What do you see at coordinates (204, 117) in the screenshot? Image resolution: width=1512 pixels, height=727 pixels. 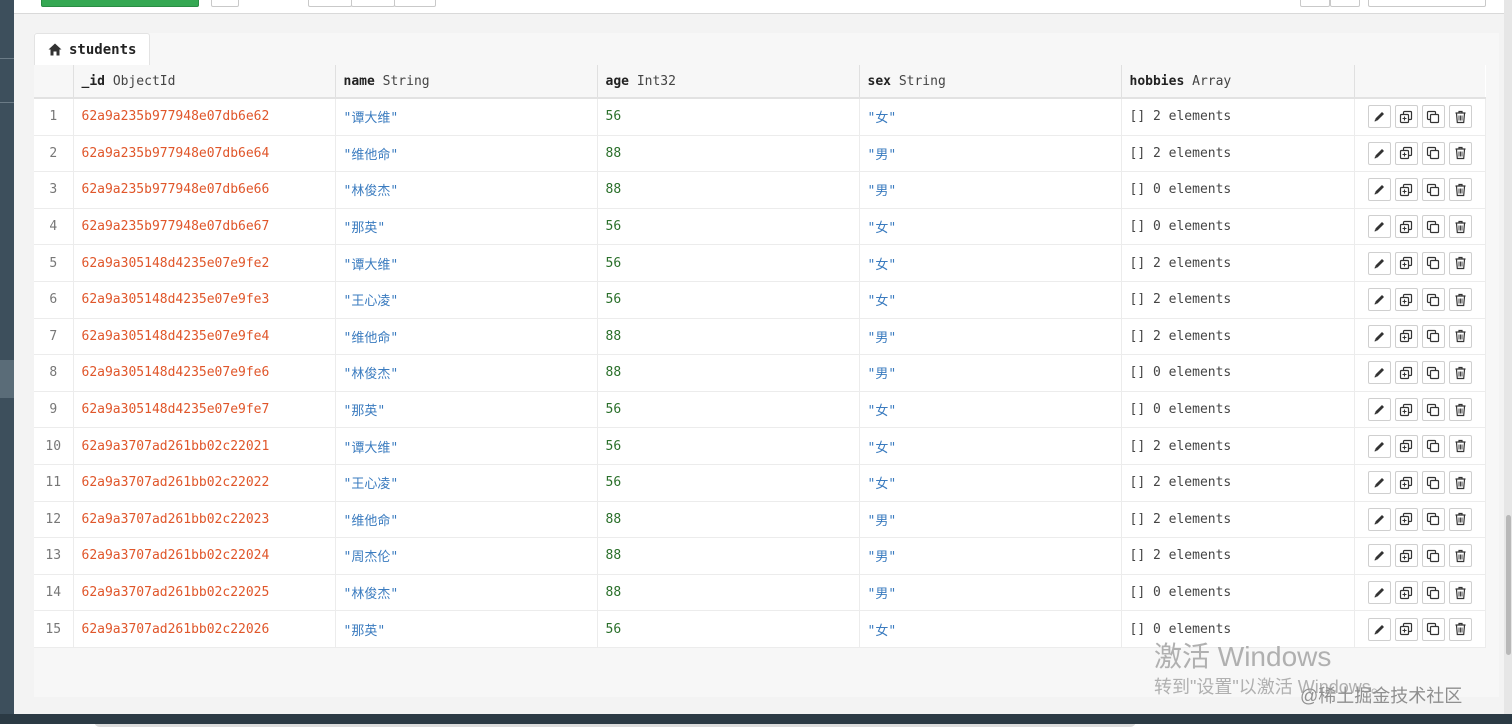 I see `cell-id: 62a9a235b977948e07db6e62` at bounding box center [204, 117].